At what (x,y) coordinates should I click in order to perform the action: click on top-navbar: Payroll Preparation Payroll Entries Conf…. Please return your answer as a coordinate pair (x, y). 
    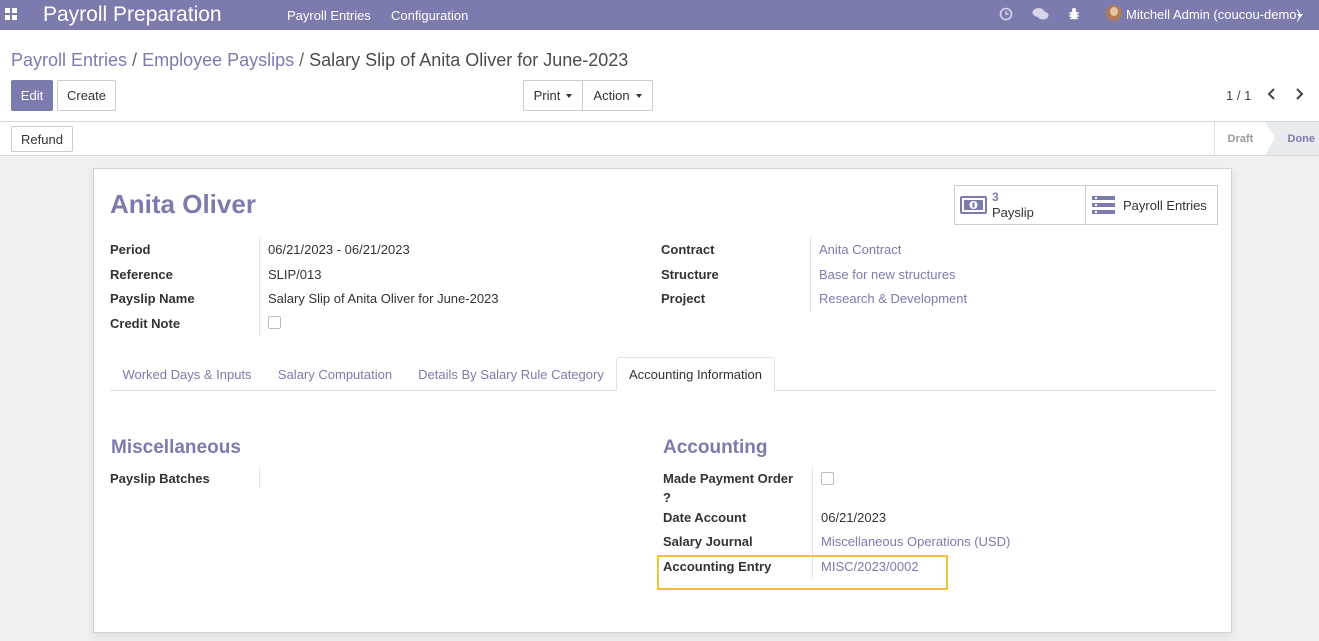
    Looking at the image, I should click on (659, 15).